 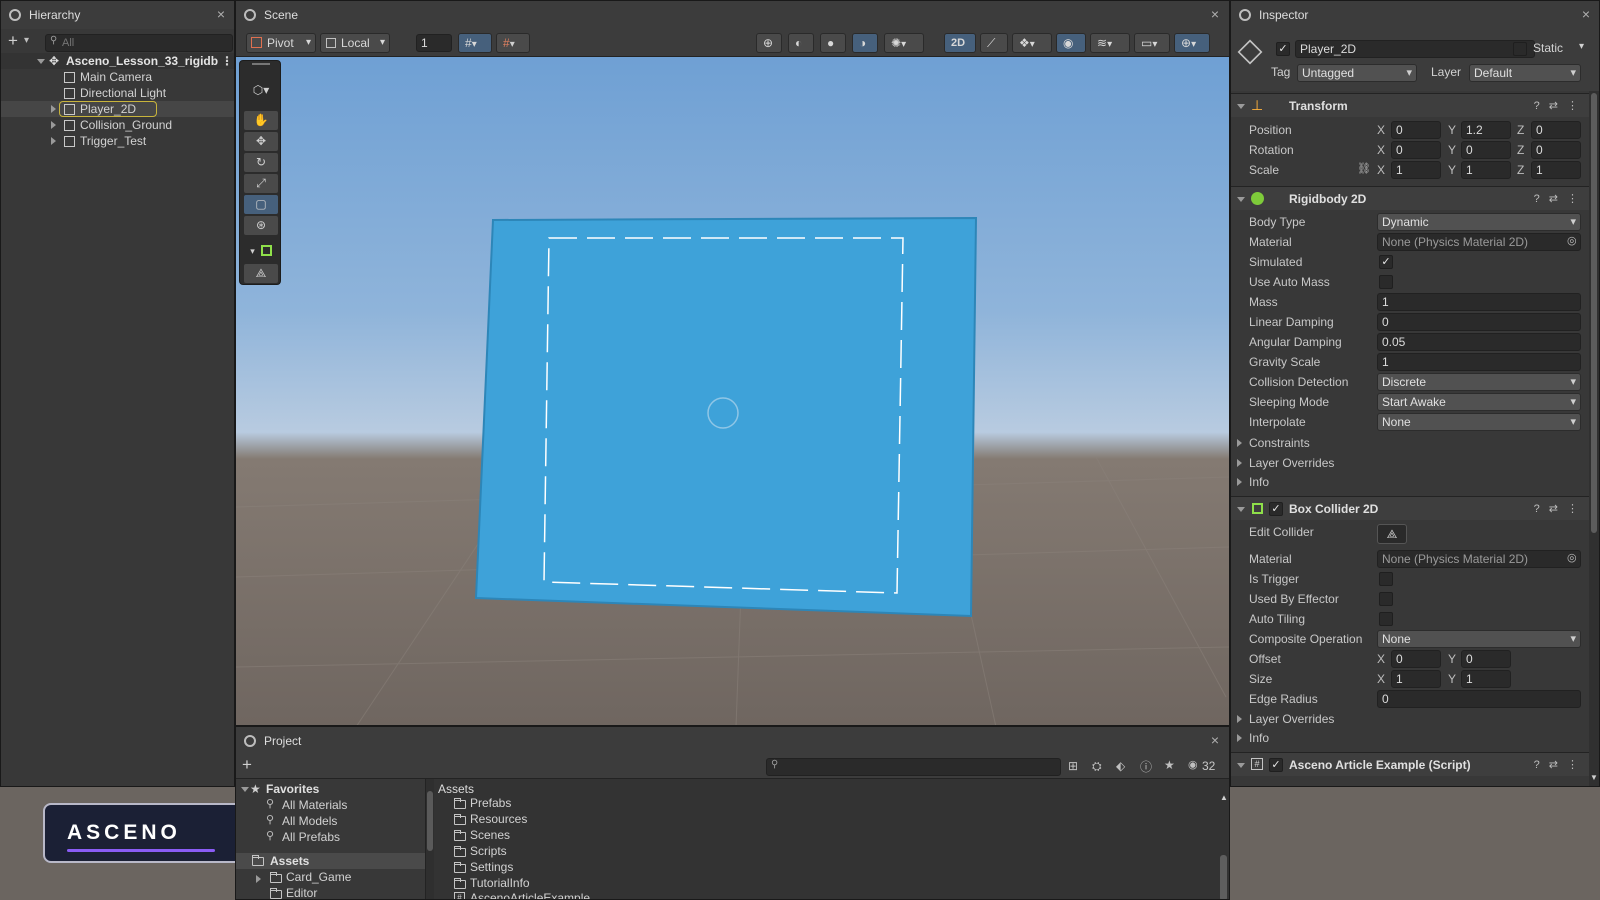 I want to click on grid-snap-button: #▾, so click(x=475, y=43).